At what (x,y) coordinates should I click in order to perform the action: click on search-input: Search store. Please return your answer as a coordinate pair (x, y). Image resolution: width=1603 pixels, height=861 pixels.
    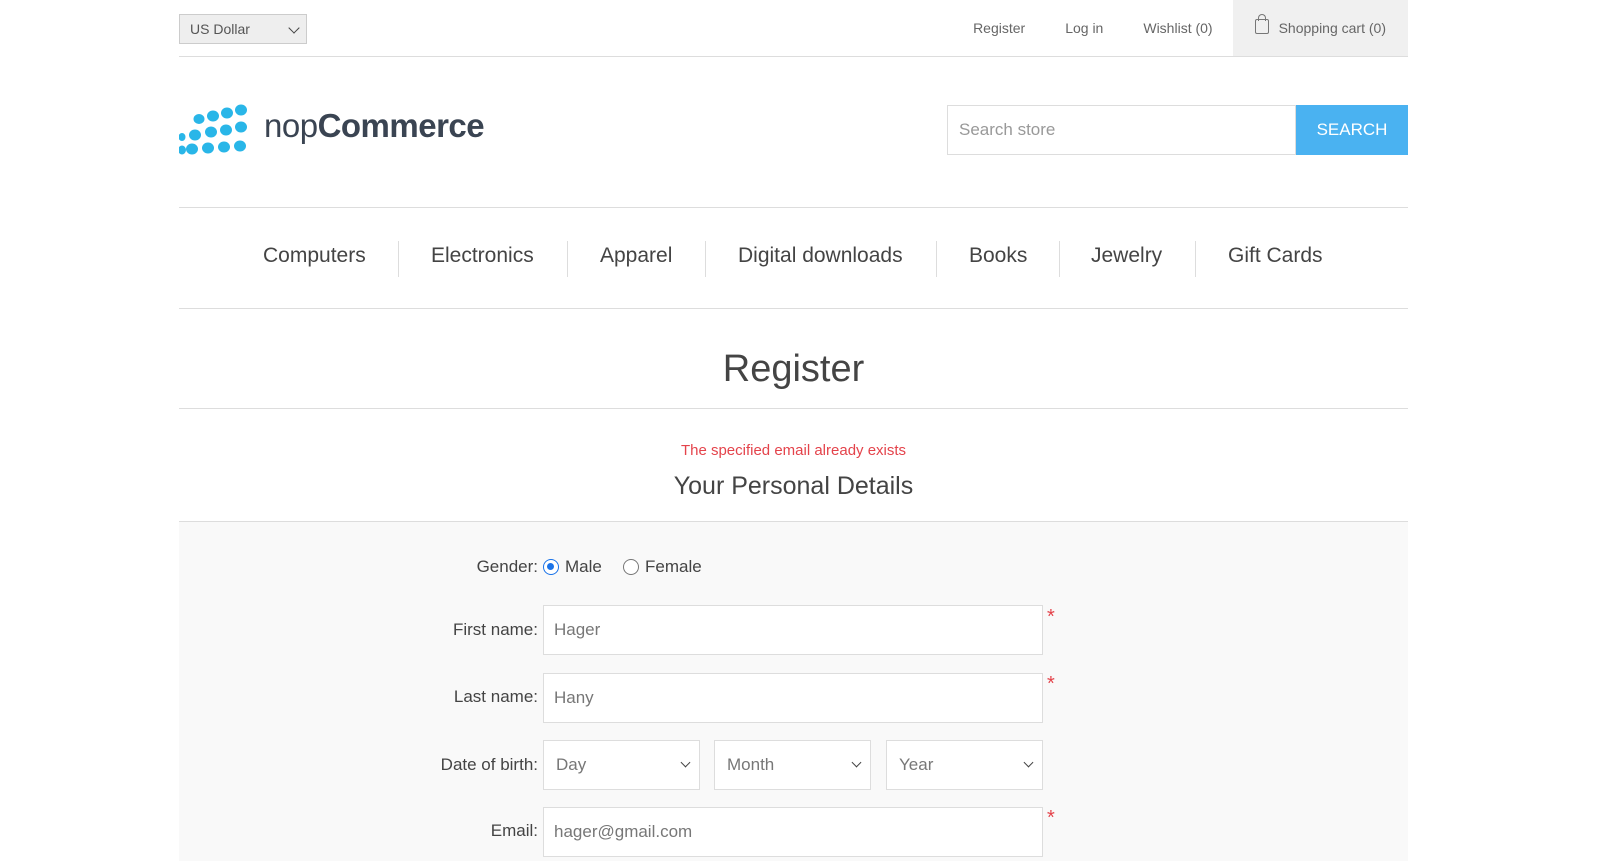
    Looking at the image, I should click on (1121, 130).